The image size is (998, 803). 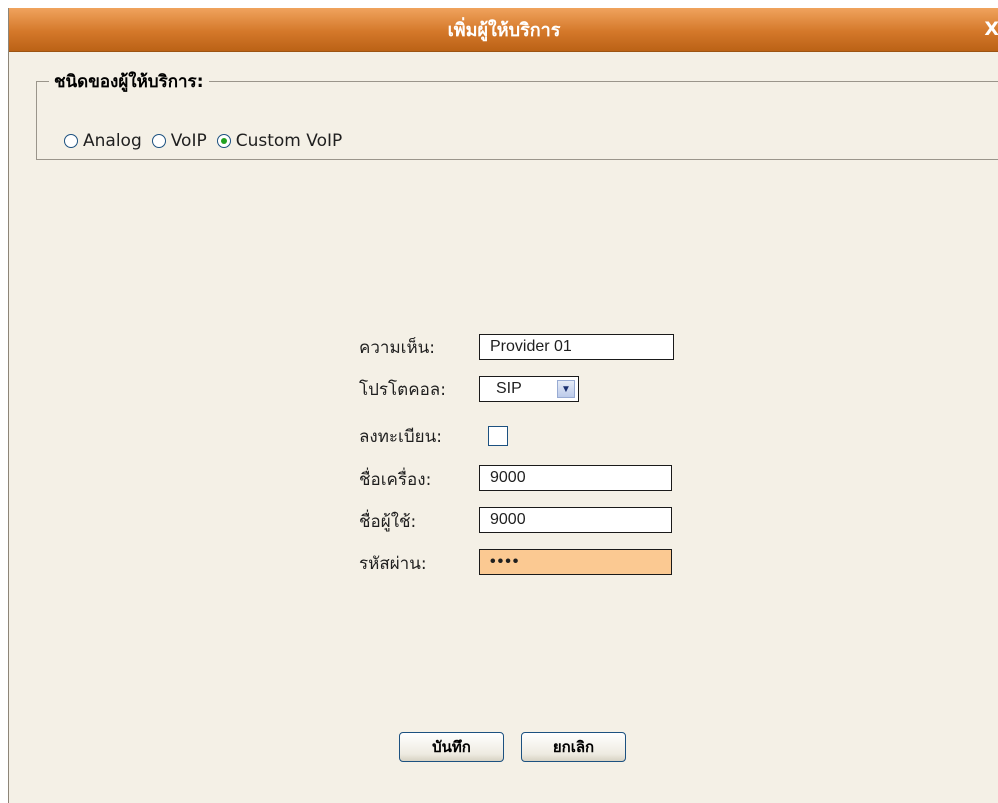 What do you see at coordinates (158, 141) in the screenshot?
I see `radio-voip-circle-icon` at bounding box center [158, 141].